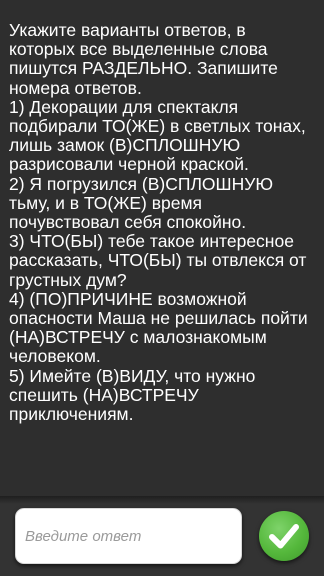 The height and width of the screenshot is (576, 324). I want to click on checkmark-icon, so click(284, 536).